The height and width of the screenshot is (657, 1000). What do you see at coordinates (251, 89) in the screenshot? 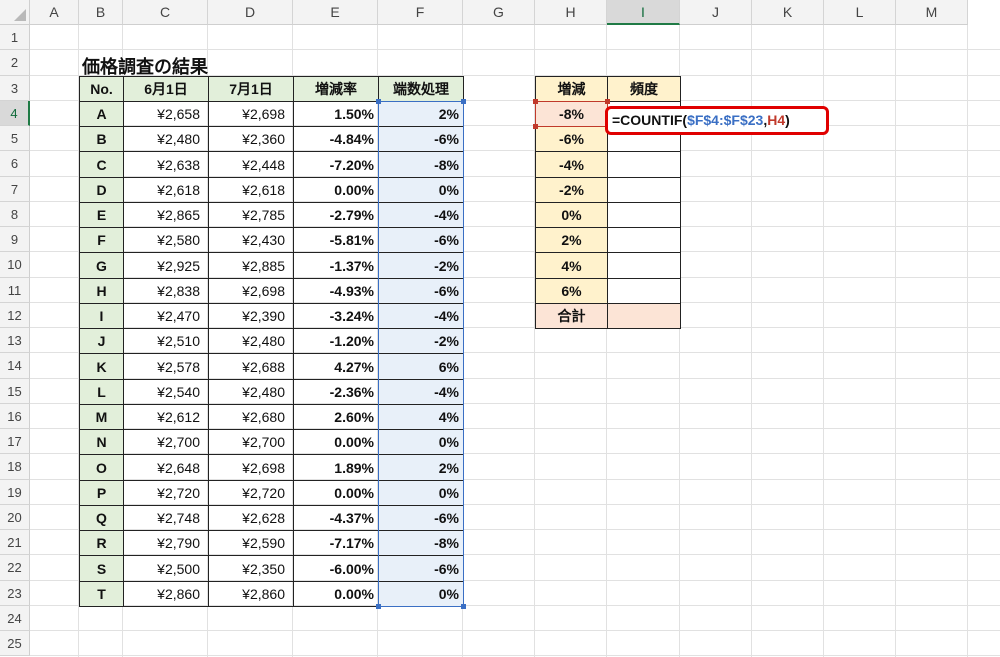
I see `table-header-cell: 7月1日` at bounding box center [251, 89].